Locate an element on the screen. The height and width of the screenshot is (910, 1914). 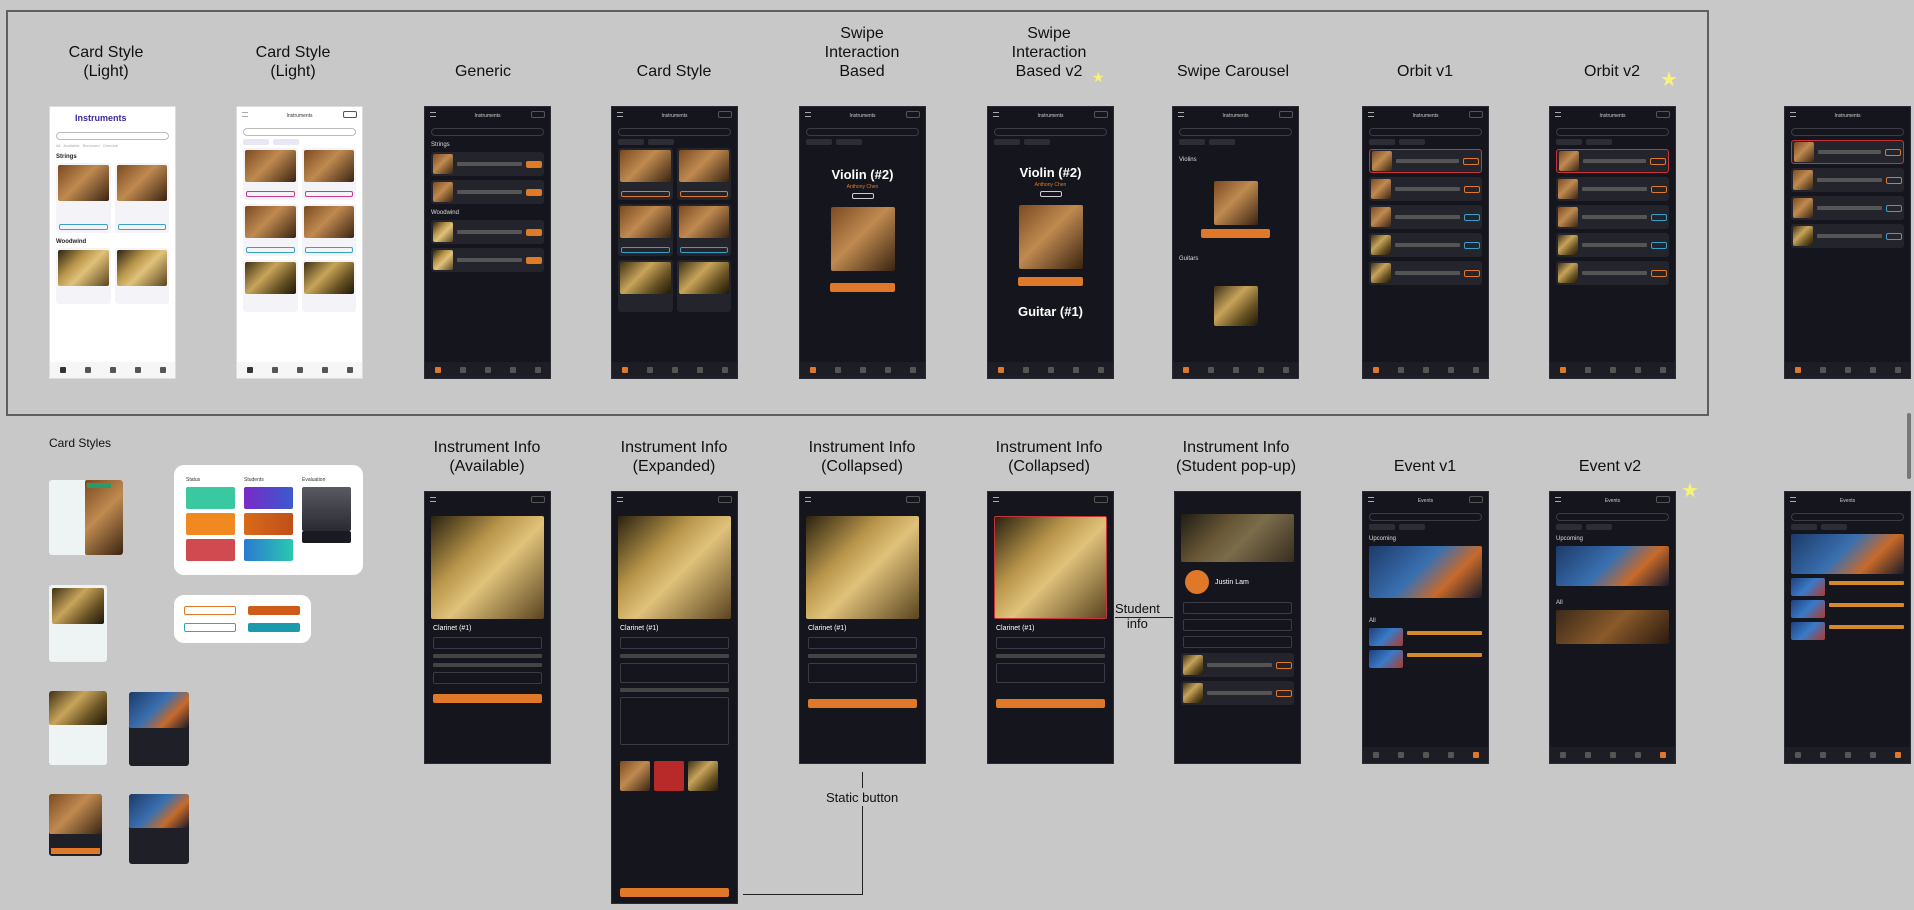
label-info-expanded: Instrument Info (Expanded) is located at coordinates (674, 457).